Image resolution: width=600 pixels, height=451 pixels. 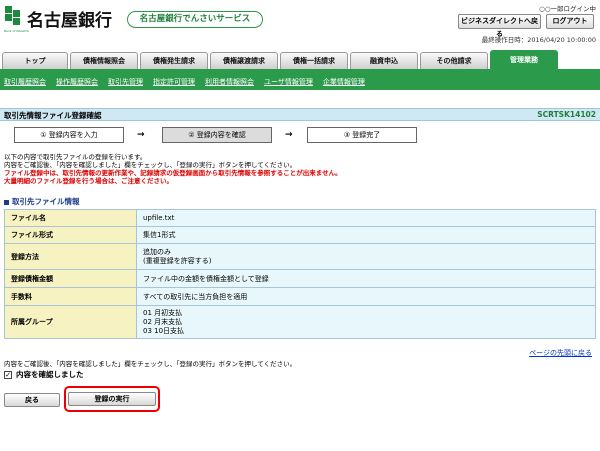 I want to click on row-value: 01 月初支払 02 月末支払 03 10日支払, so click(x=366, y=322).